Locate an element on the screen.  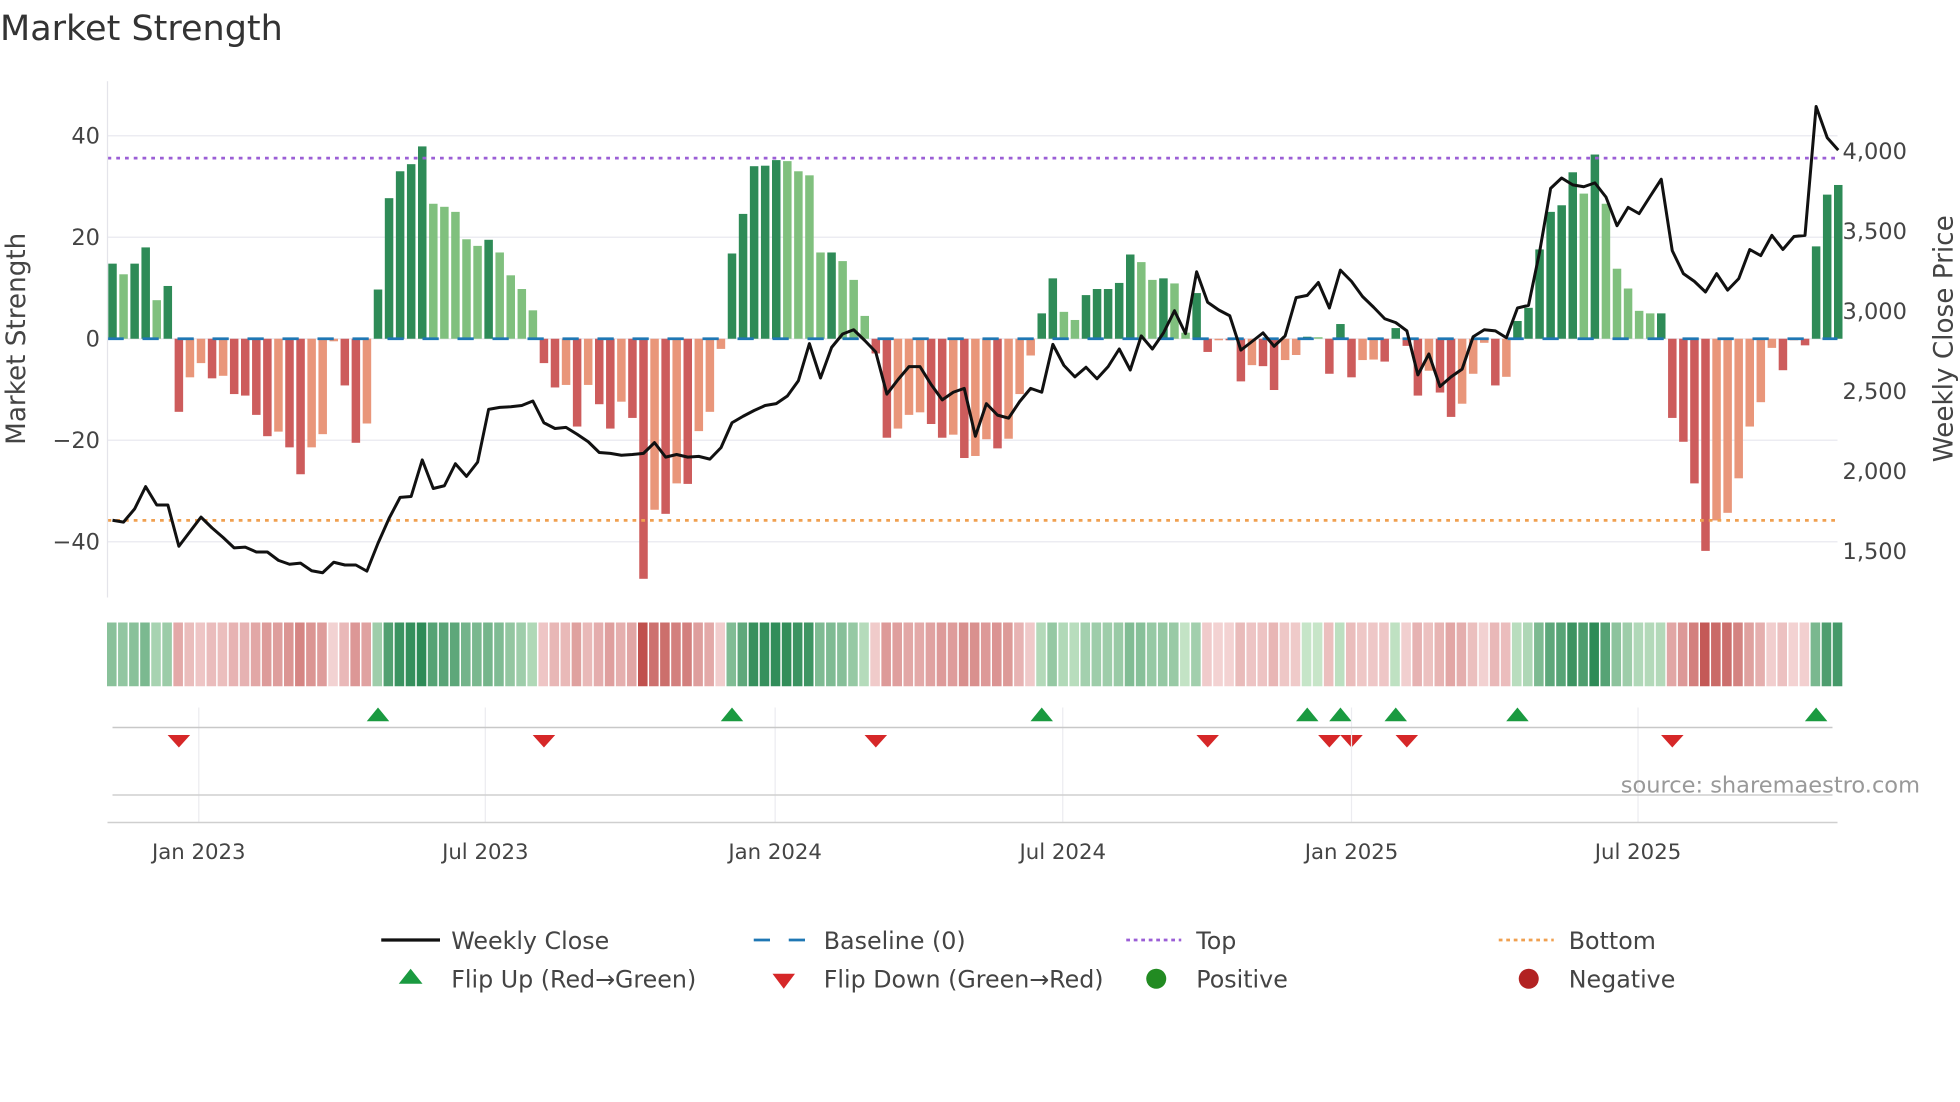
y2-tick-label: 3,000 is located at coordinates (1875, 312).